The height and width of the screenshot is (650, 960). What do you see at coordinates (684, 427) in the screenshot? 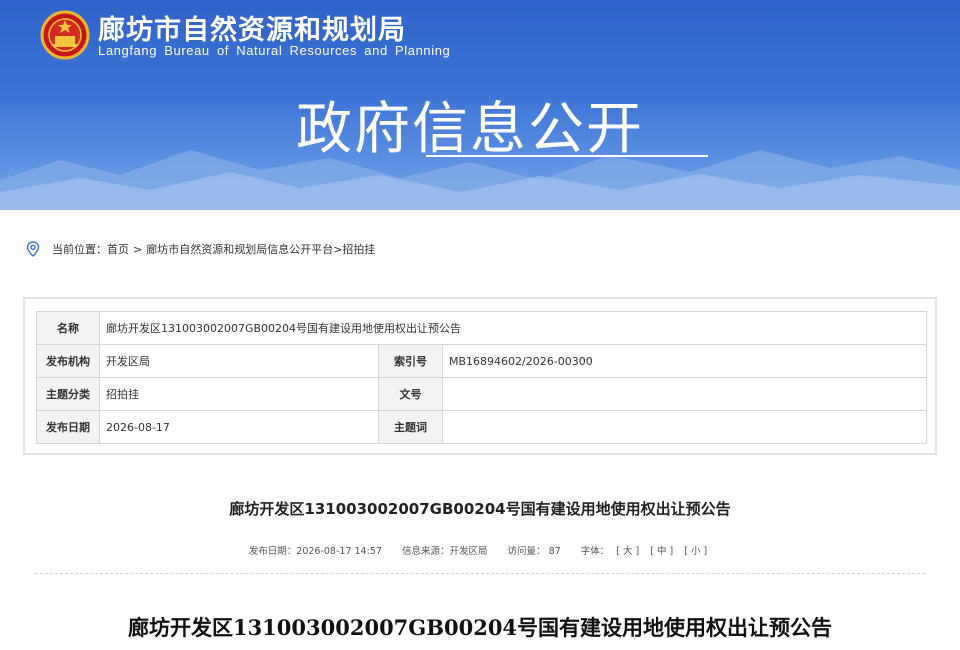
I see `keyword-value` at bounding box center [684, 427].